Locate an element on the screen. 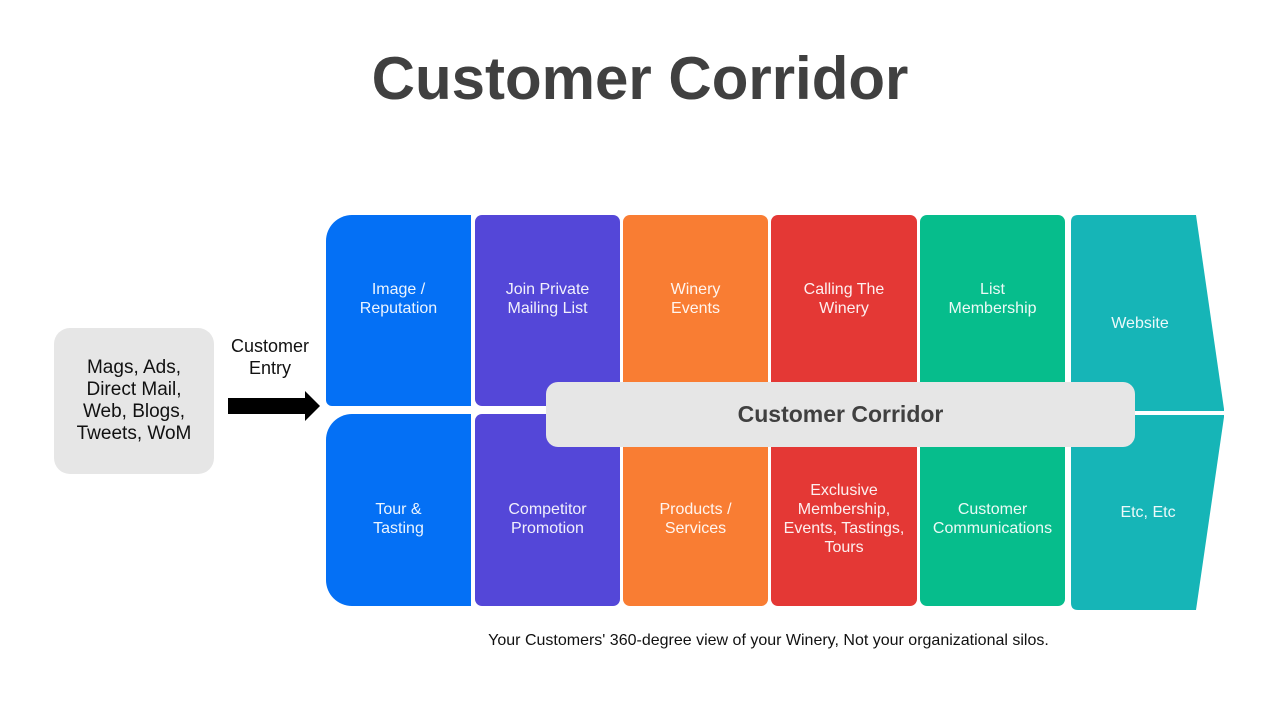 Image resolution: width=1280 pixels, height=720 pixels. customer-entry-label: Customer Entry is located at coordinates (270, 357).